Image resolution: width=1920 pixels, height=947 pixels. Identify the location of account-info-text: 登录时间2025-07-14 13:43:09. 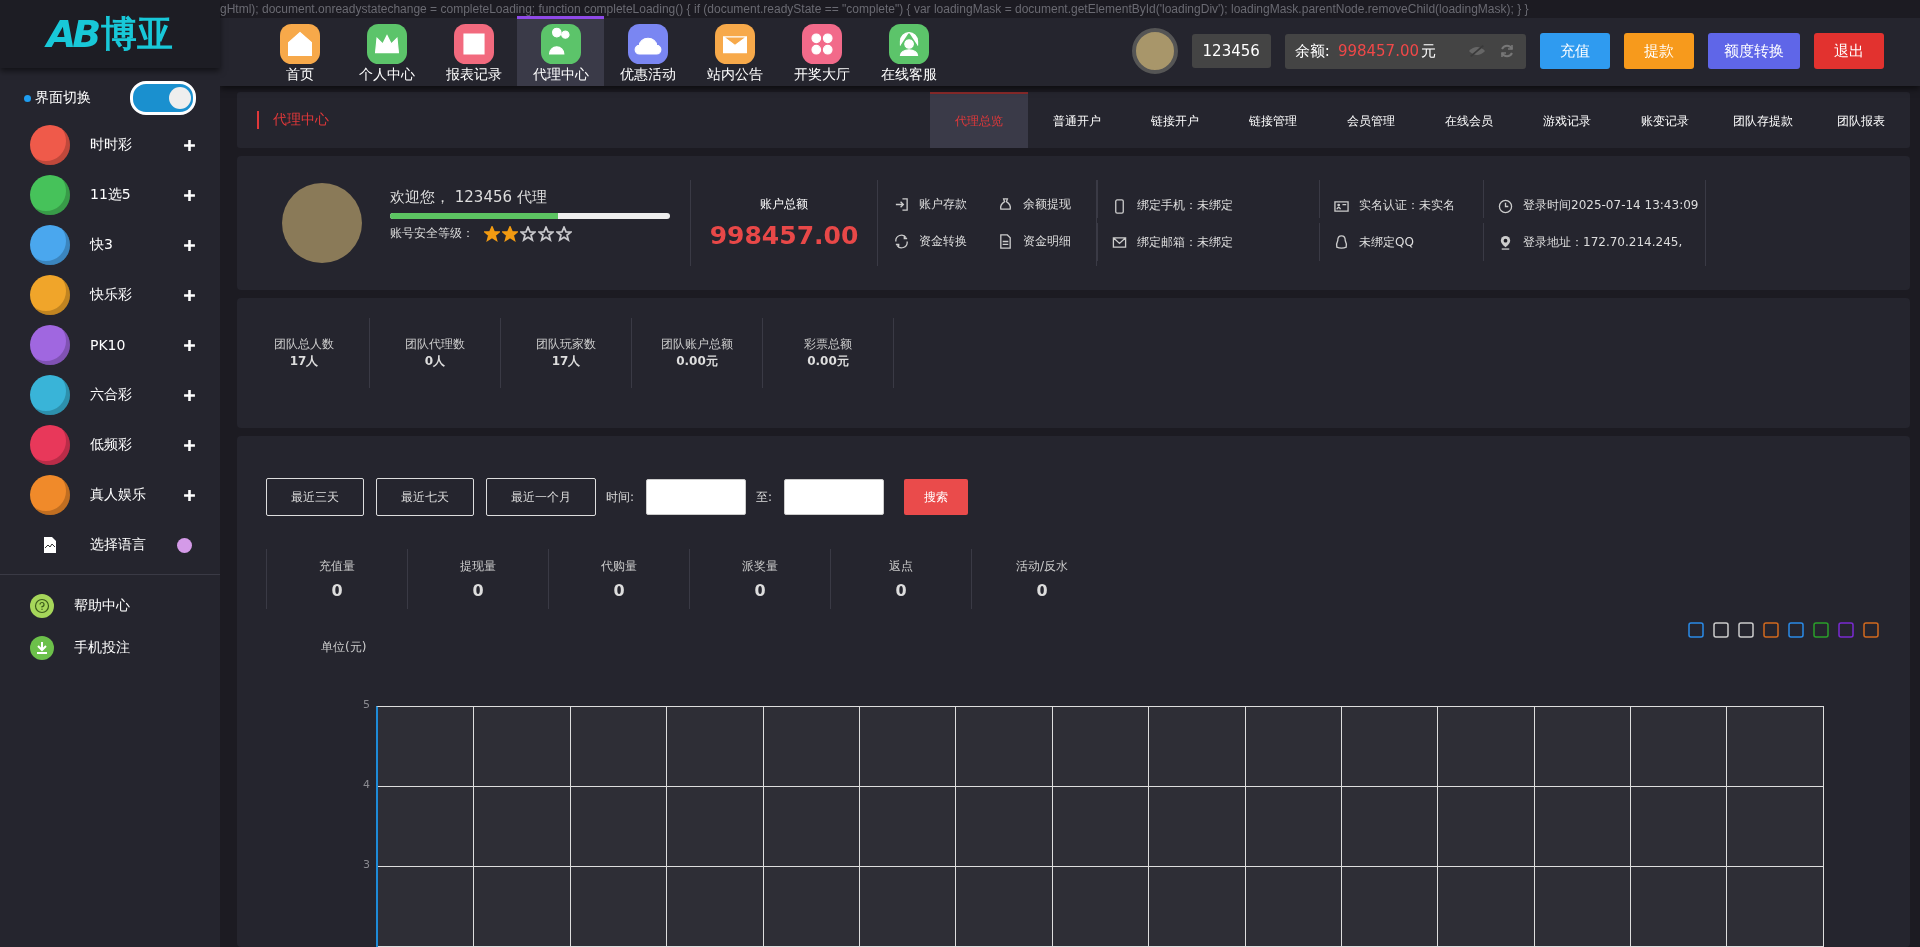
(1594, 199).